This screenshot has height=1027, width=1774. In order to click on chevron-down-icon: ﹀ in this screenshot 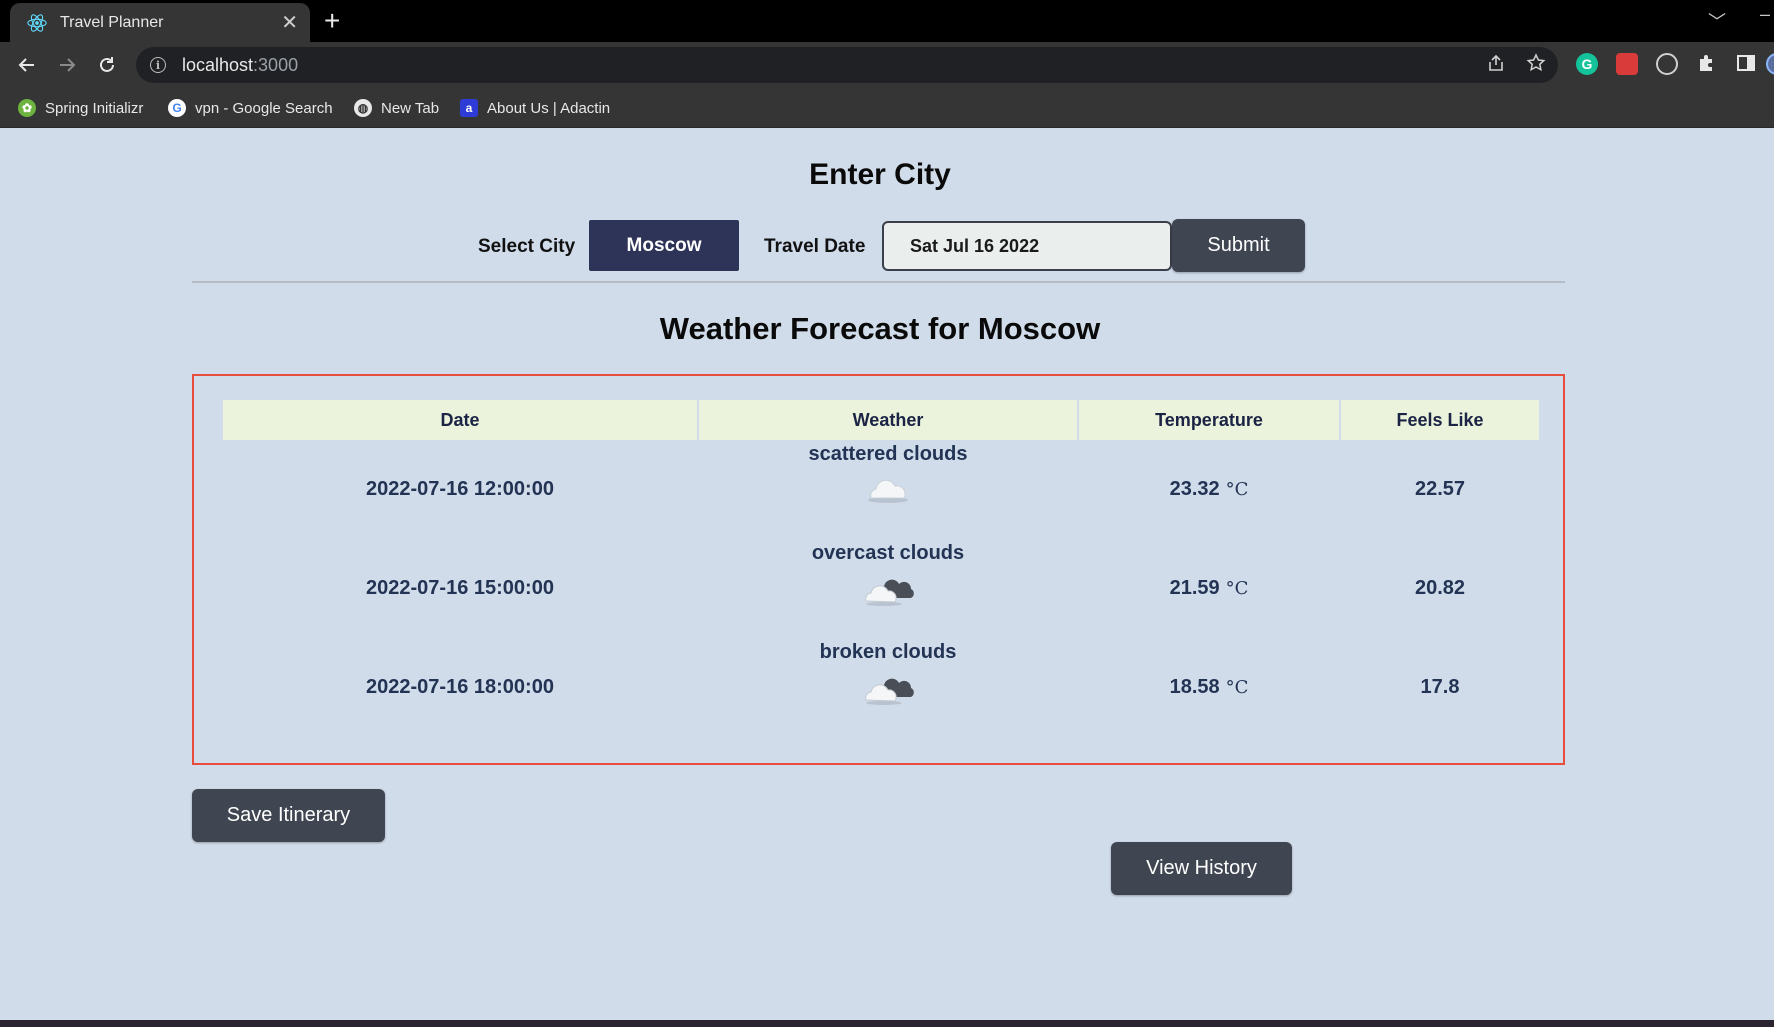, I will do `click(1717, 21)`.